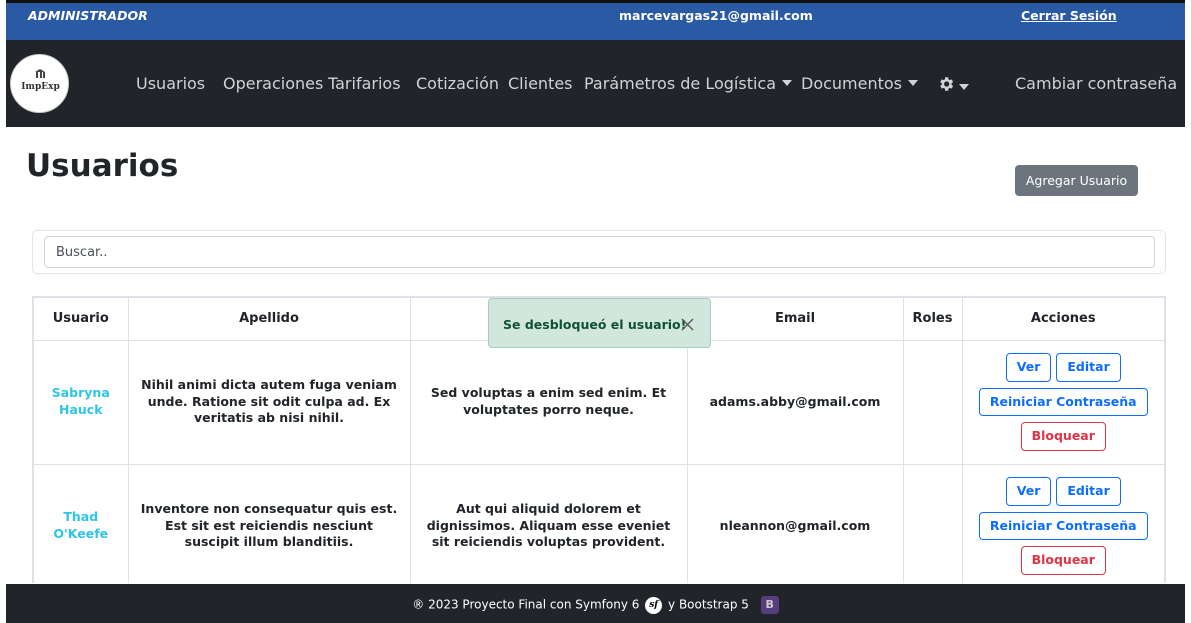 The image size is (1191, 623). What do you see at coordinates (269, 319) in the screenshot?
I see `column-header-apellido: Apellido` at bounding box center [269, 319].